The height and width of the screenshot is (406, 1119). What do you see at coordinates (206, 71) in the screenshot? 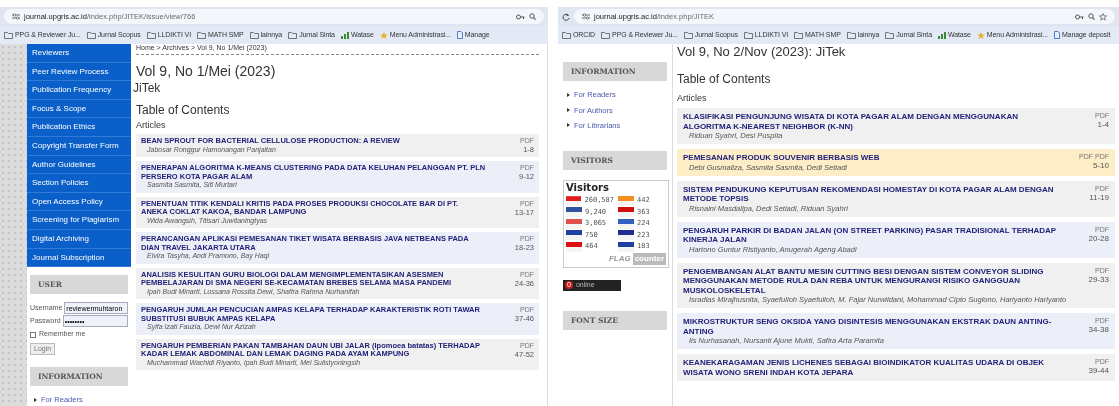
I see `issue-title: Vol 9, No 1/Mei (2023)` at bounding box center [206, 71].